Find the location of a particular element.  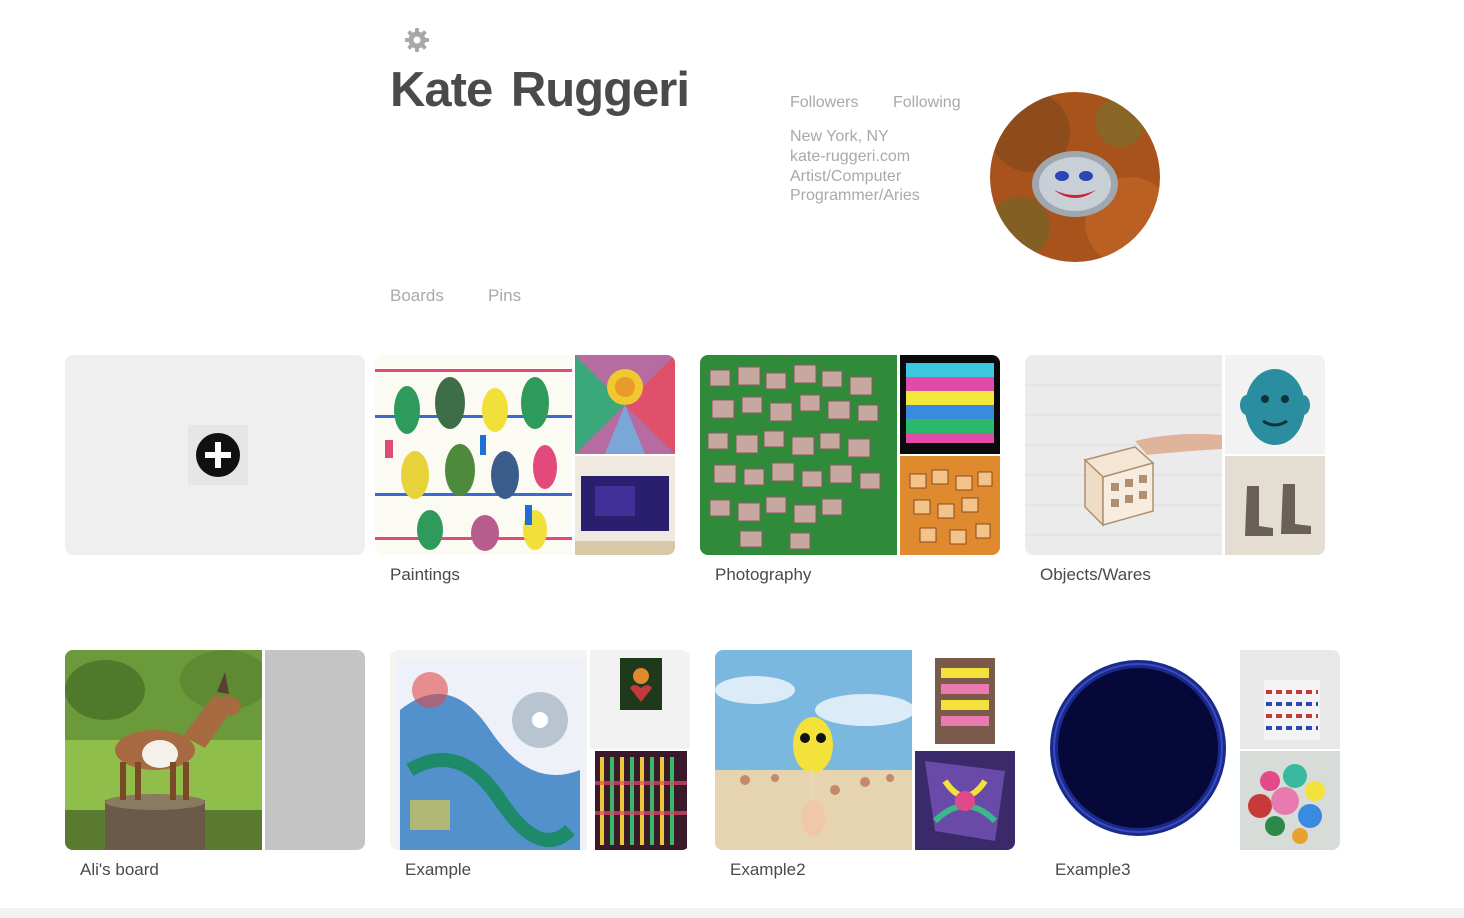

board-alis-board is located at coordinates (215, 750).